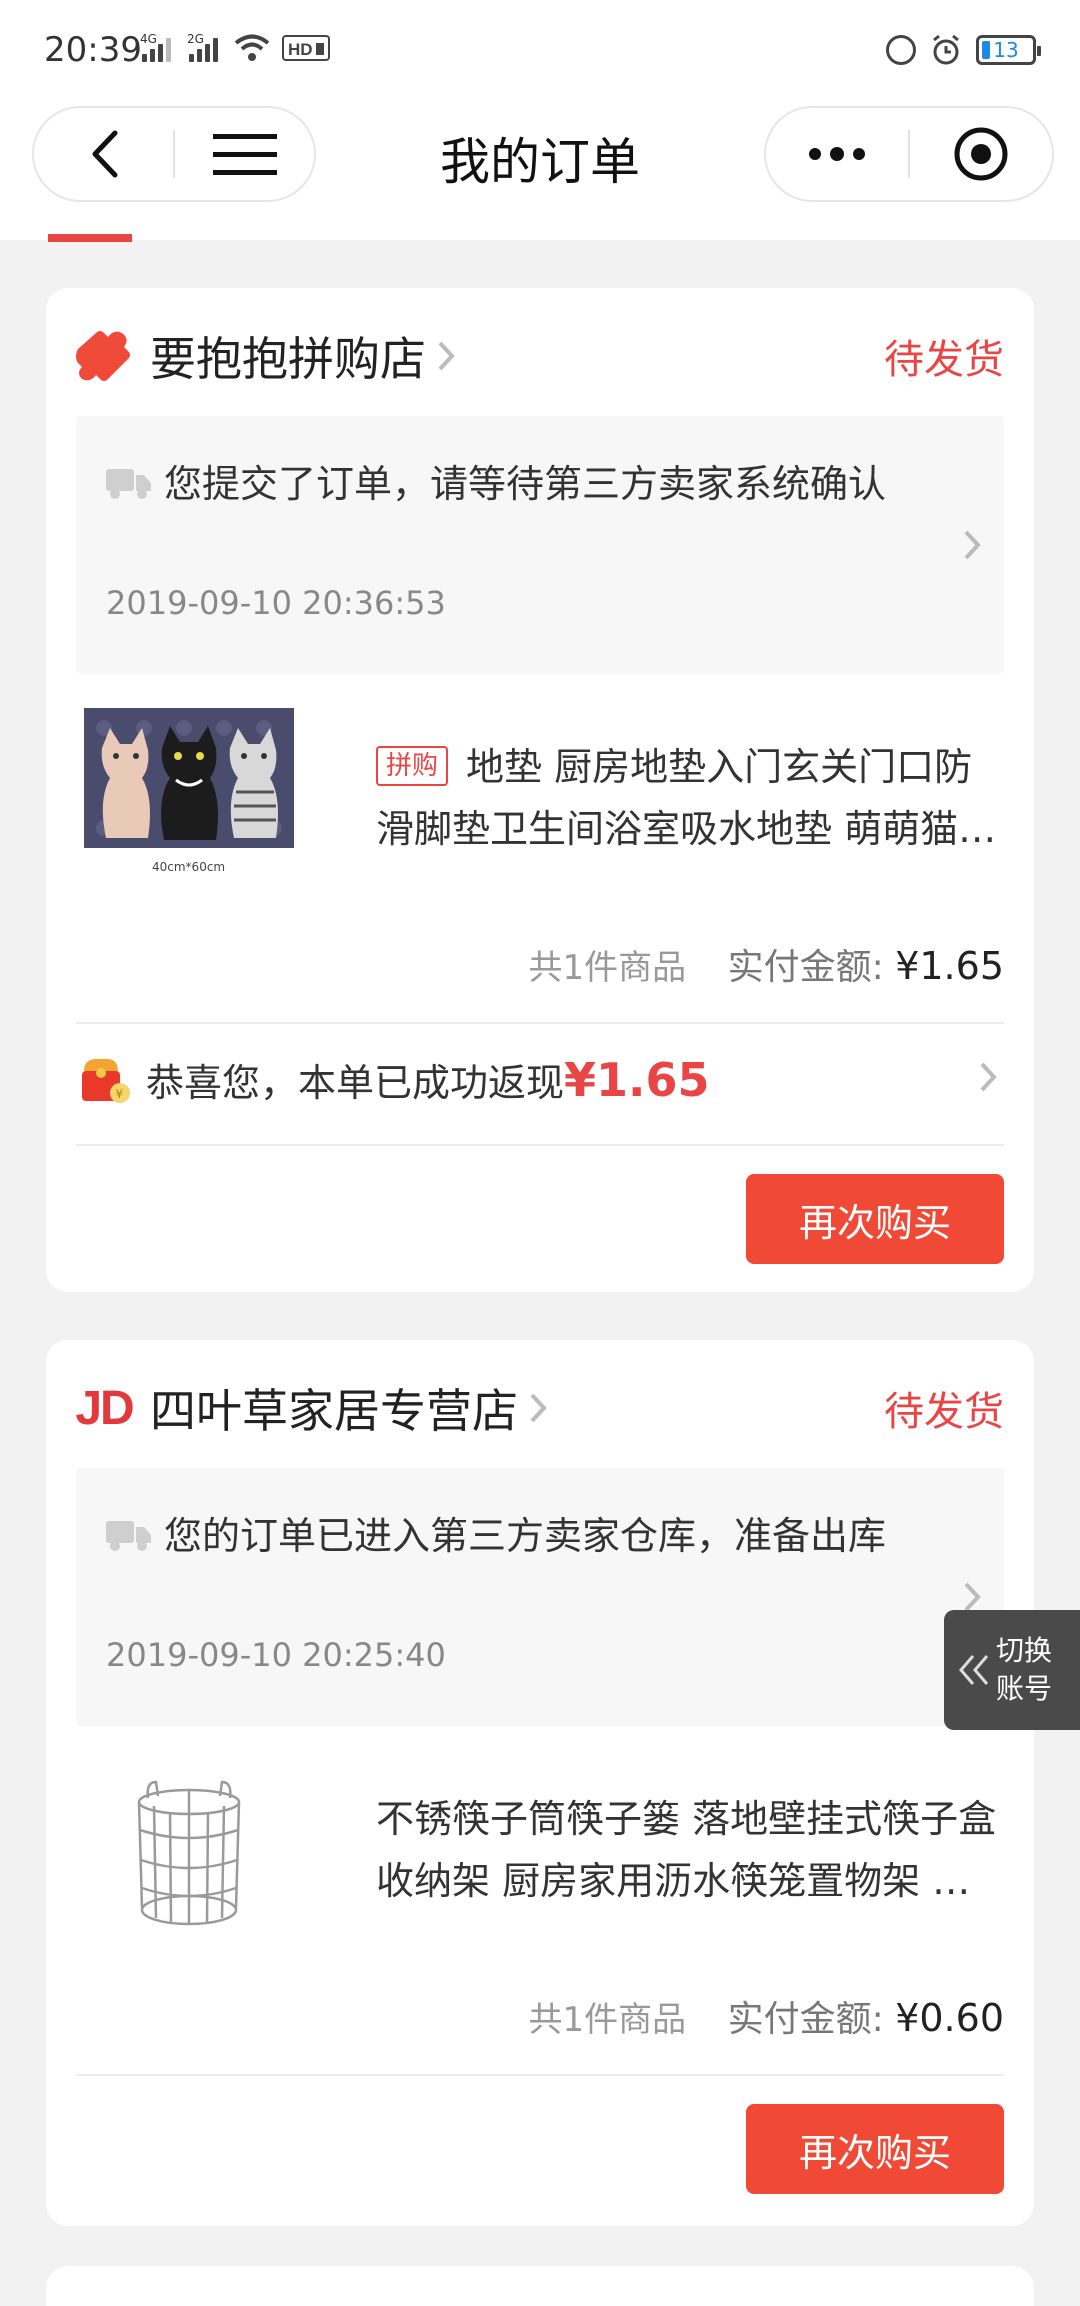  What do you see at coordinates (974, 1670) in the screenshot?
I see `double-chevron-left-icon` at bounding box center [974, 1670].